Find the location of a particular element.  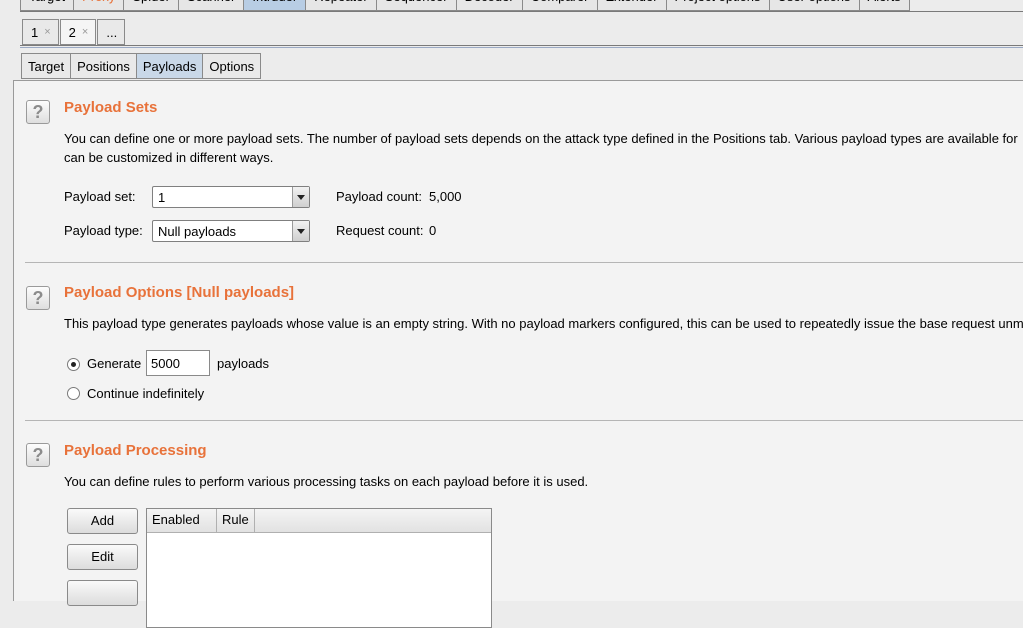

payload-set-select: 1 is located at coordinates (231, 197).